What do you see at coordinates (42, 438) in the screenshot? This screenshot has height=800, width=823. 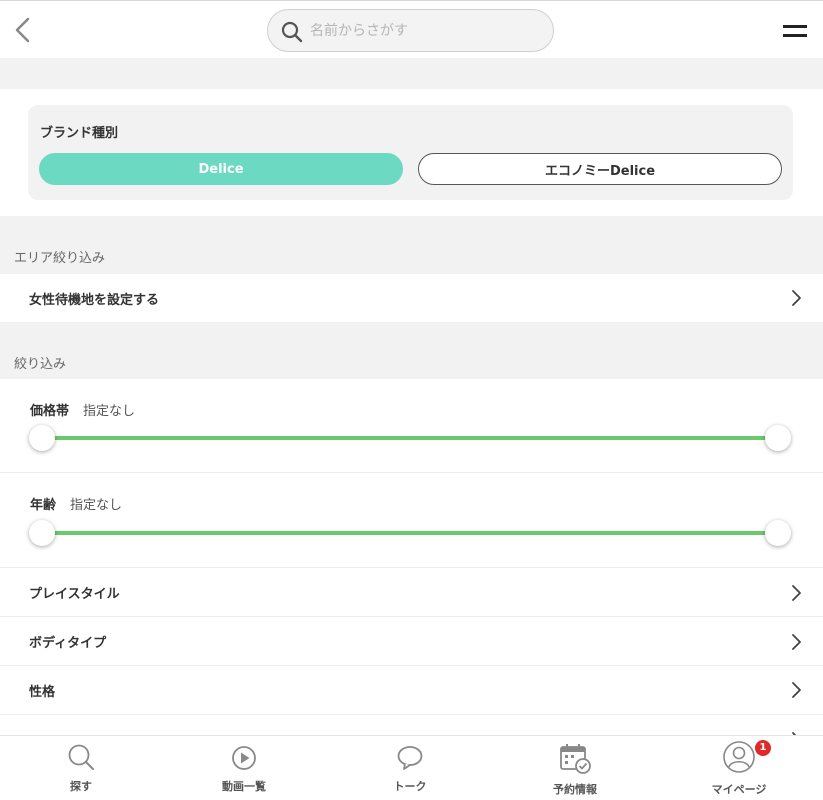 I see `price-slider-min-handle` at bounding box center [42, 438].